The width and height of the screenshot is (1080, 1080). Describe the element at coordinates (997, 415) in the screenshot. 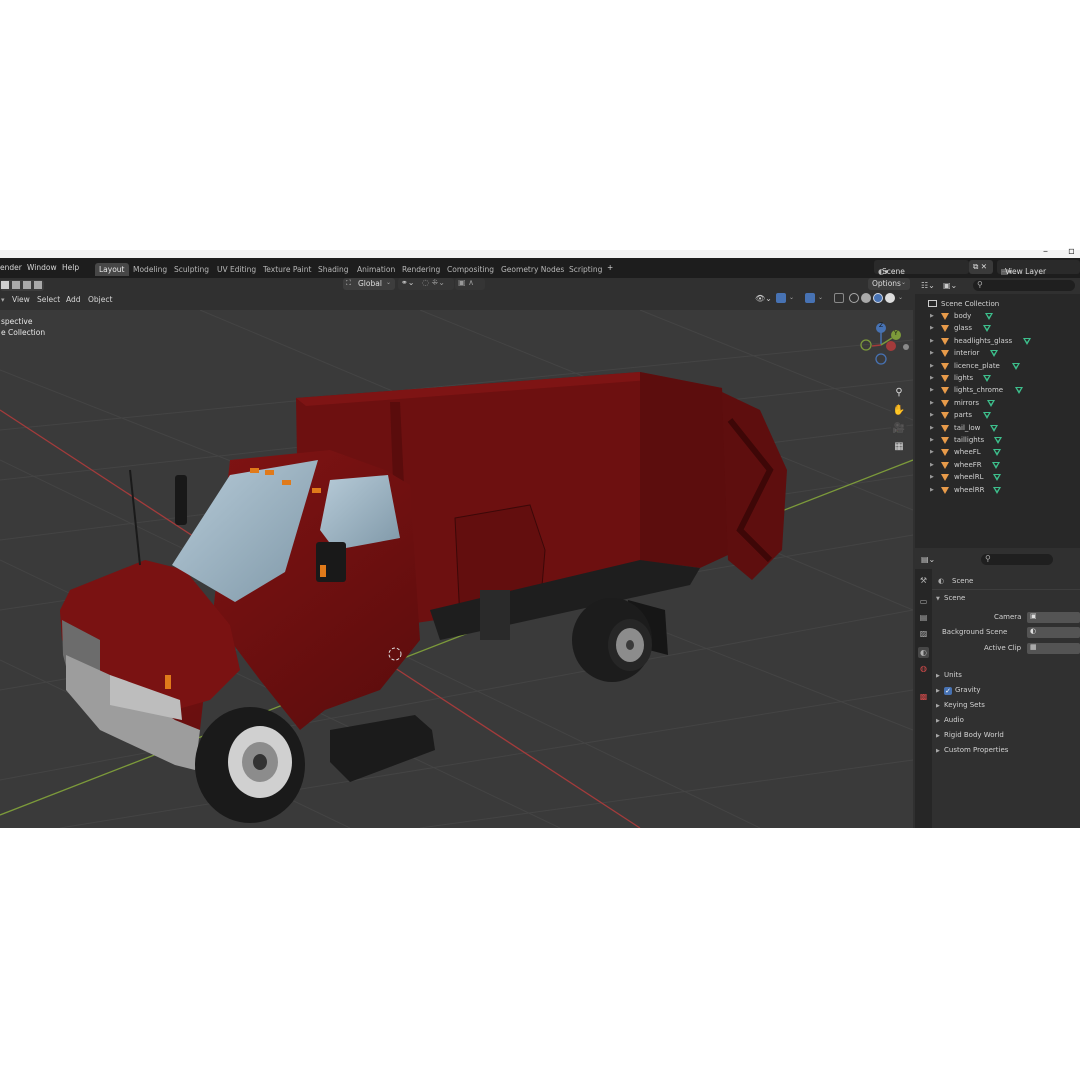

I see `outliner-item-parts: ▶ parts` at that location.